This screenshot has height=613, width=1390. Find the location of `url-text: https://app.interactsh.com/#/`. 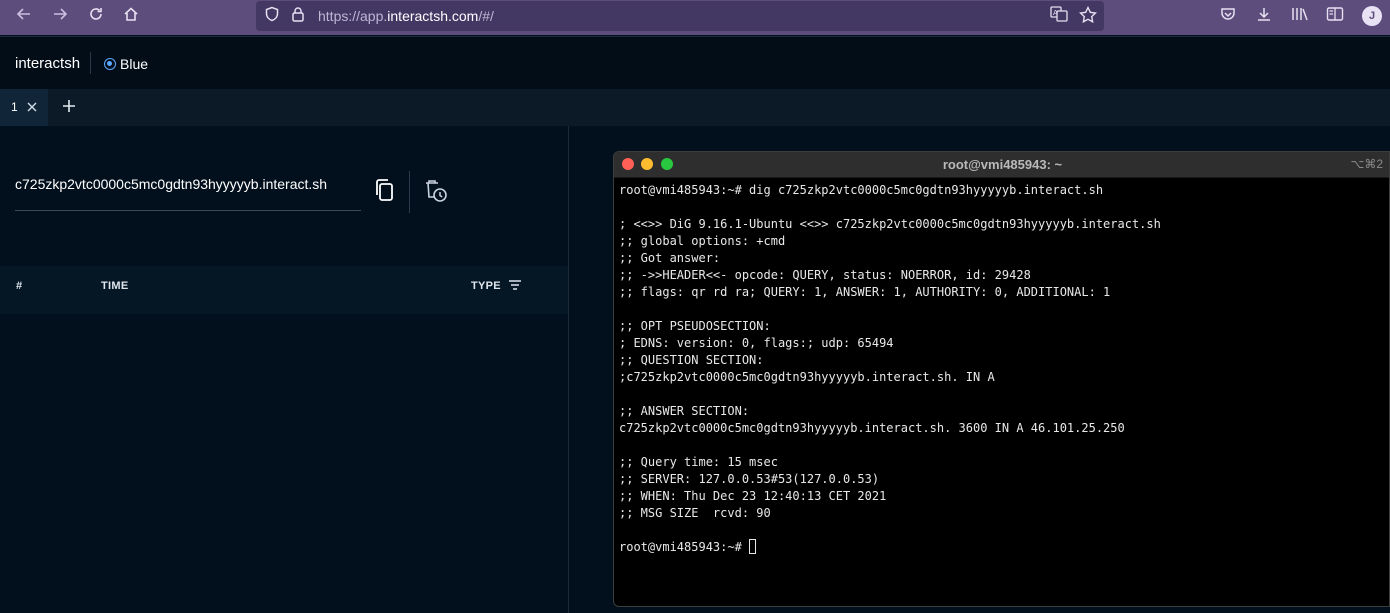

url-text: https://app.interactsh.com/#/ is located at coordinates (406, 16).